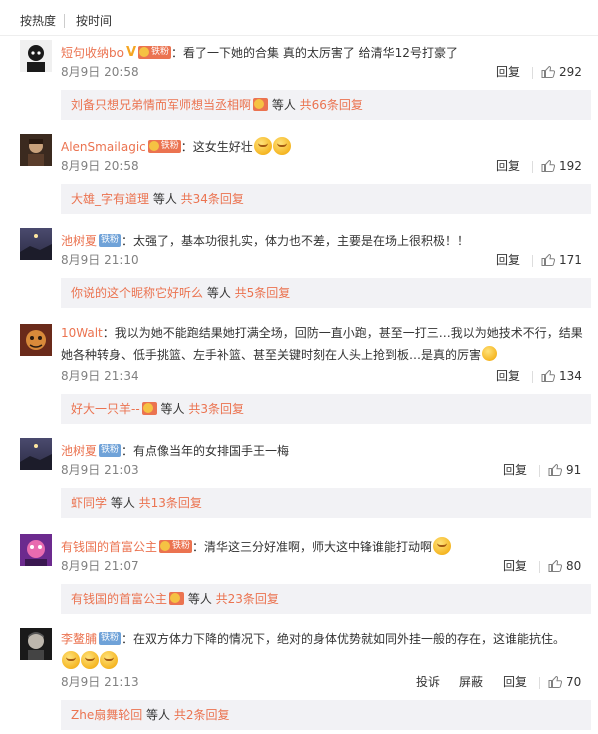  What do you see at coordinates (100, 682) in the screenshot?
I see `comment-time: 8月9日 21:13` at bounding box center [100, 682].